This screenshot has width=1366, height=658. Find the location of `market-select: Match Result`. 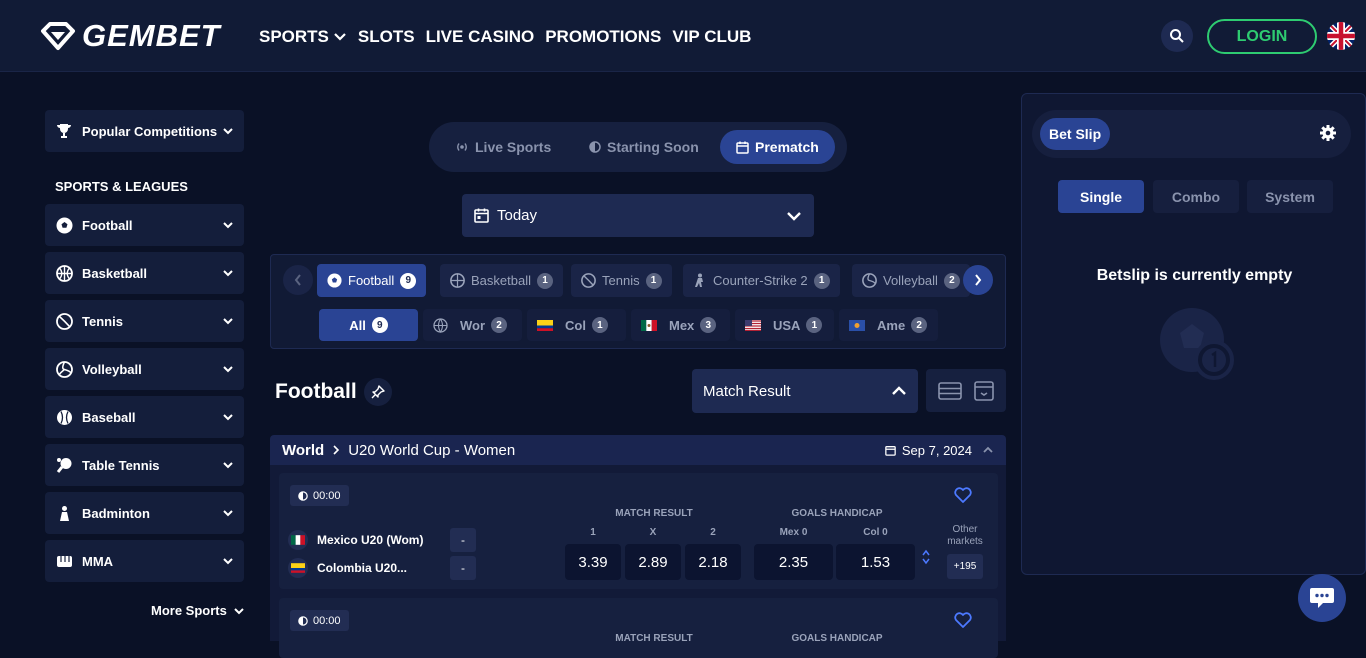

market-select: Match Result is located at coordinates (805, 391).